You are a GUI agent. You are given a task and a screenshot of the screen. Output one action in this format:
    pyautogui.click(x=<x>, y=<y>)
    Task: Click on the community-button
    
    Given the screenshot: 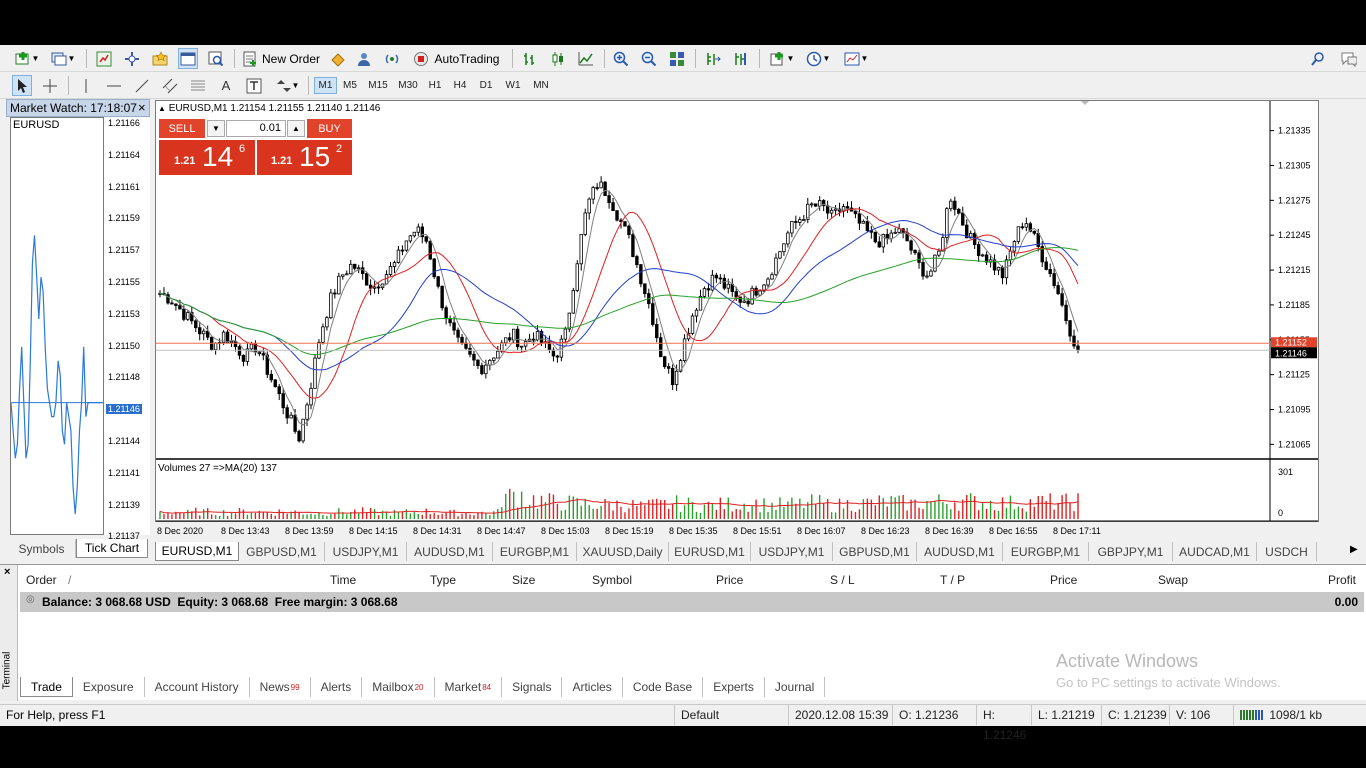 What is the action you would take?
    pyautogui.click(x=364, y=58)
    